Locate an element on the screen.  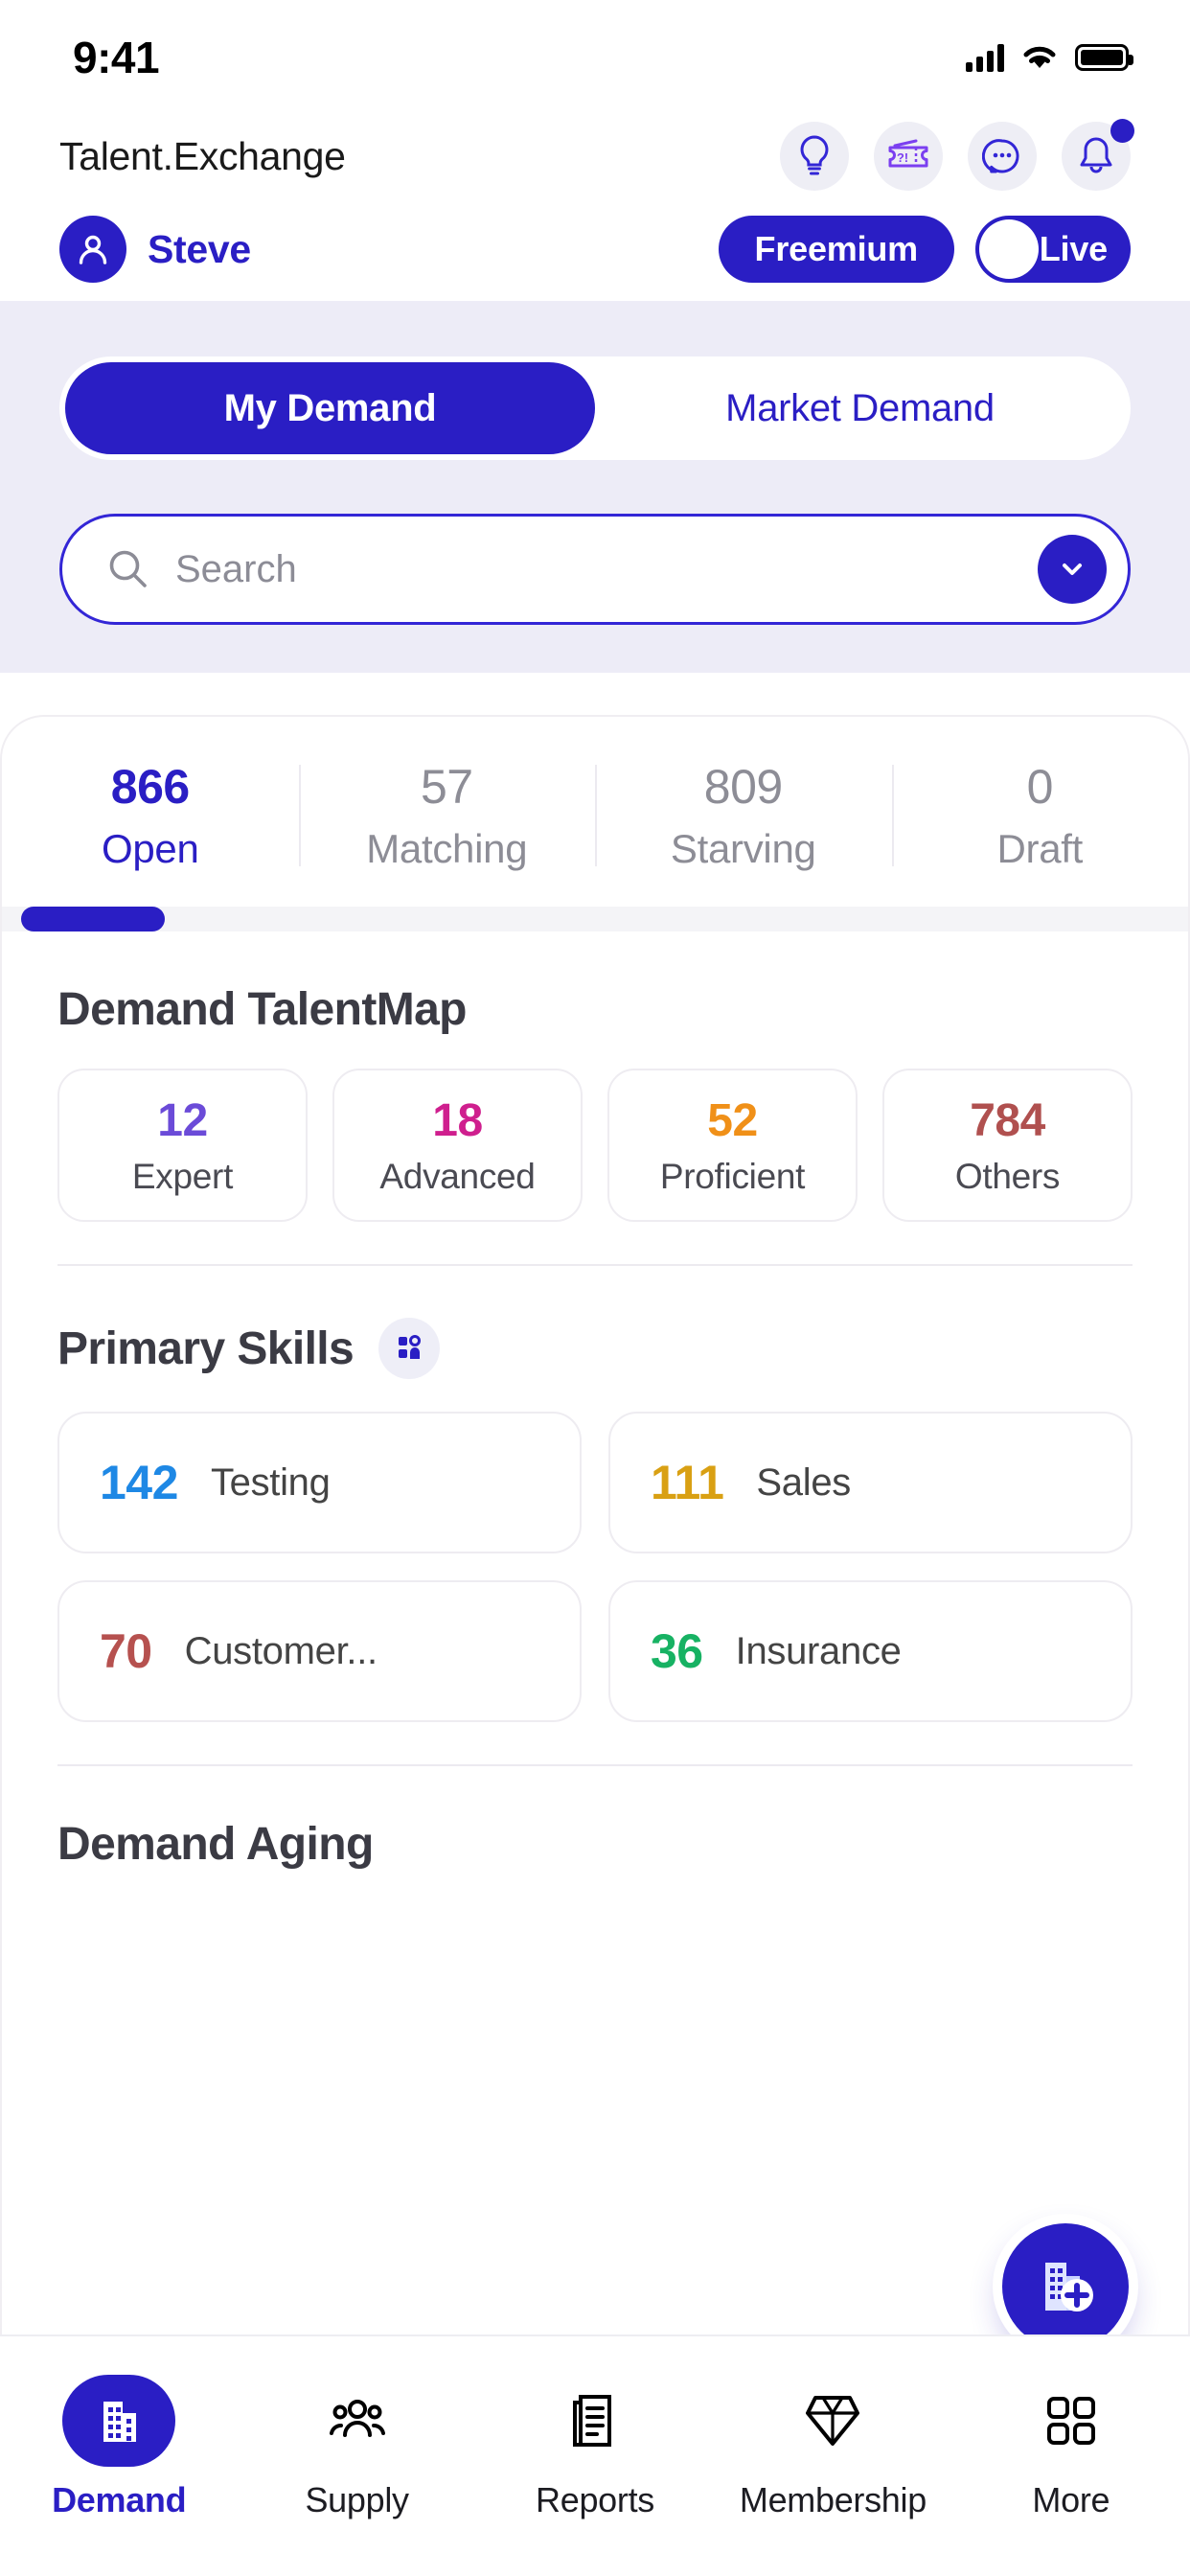
grid-icon is located at coordinates (1070, 2421).